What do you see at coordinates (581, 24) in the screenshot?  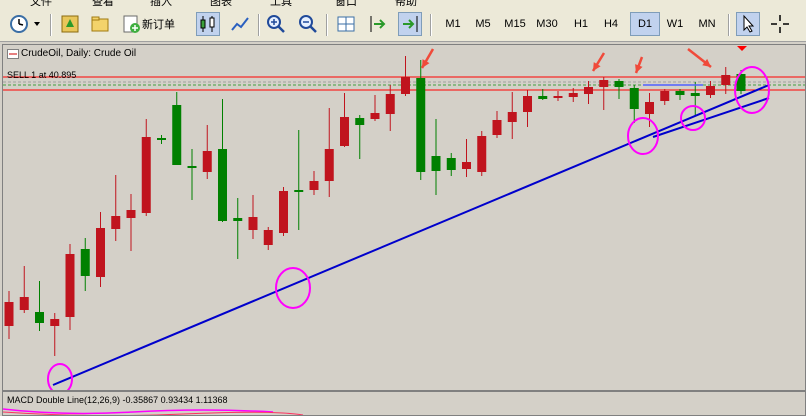 I see `timeframe-h1: H1` at bounding box center [581, 24].